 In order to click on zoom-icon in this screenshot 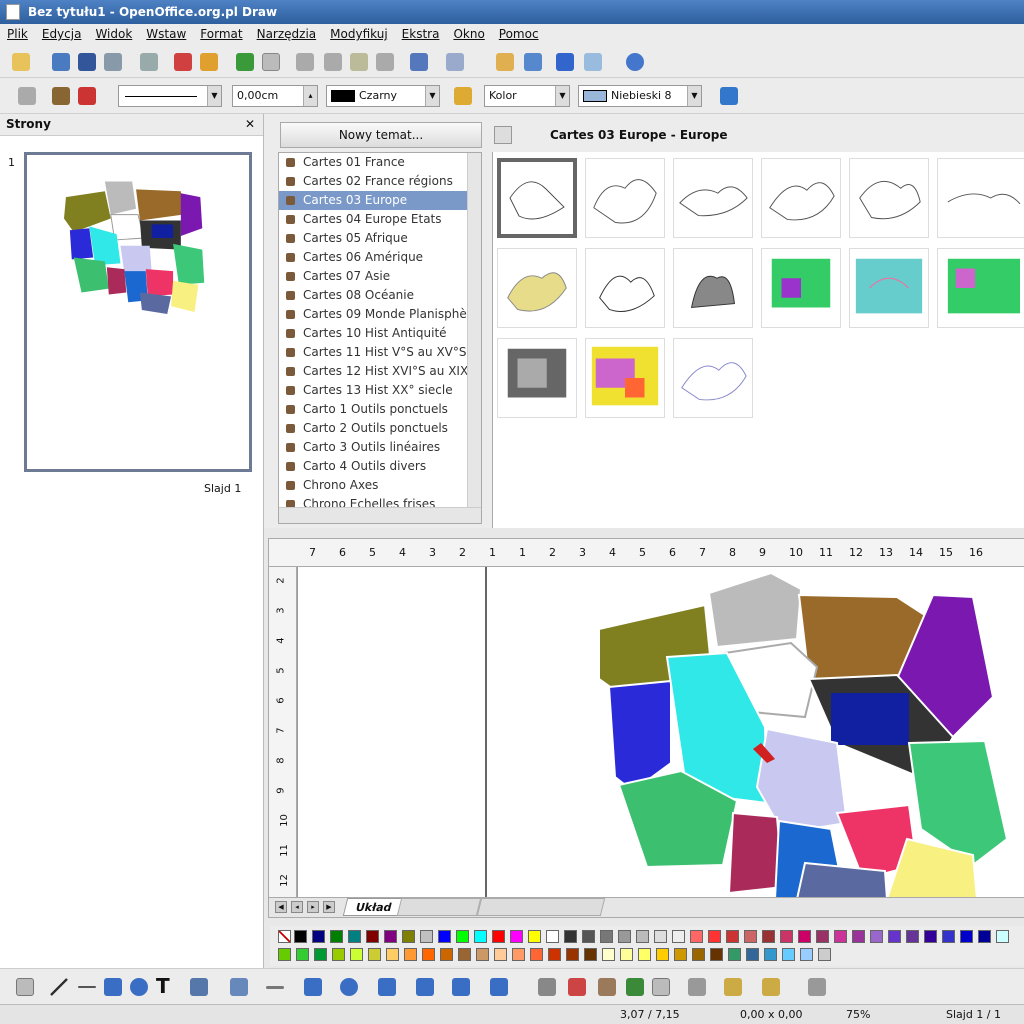, I will do `click(593, 62)`.